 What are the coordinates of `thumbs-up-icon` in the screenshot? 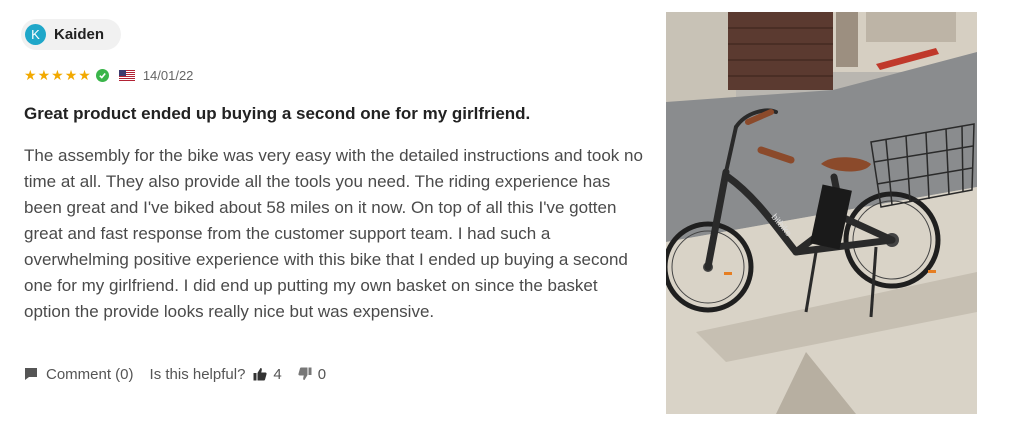 It's located at (260, 374).